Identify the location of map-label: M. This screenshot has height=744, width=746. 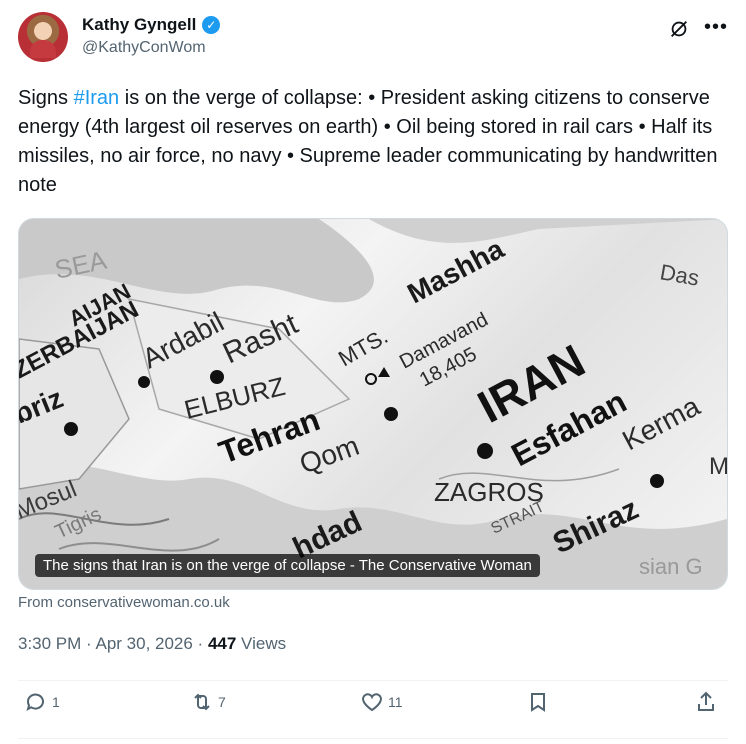
(718, 466).